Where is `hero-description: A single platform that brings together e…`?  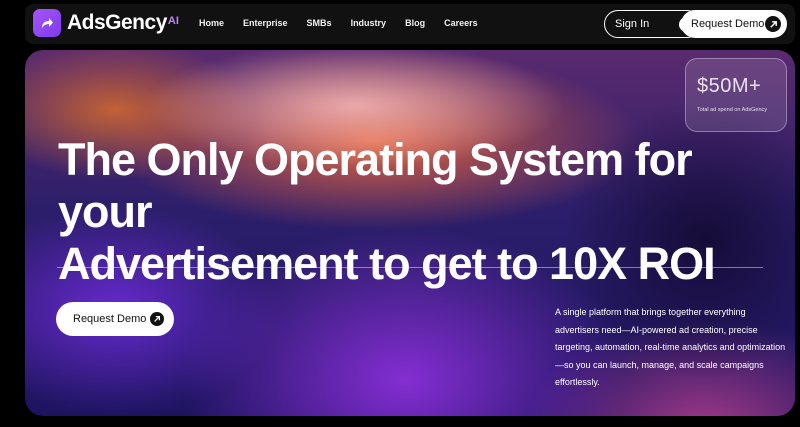
hero-description: A single platform that brings together e… is located at coordinates (670, 347).